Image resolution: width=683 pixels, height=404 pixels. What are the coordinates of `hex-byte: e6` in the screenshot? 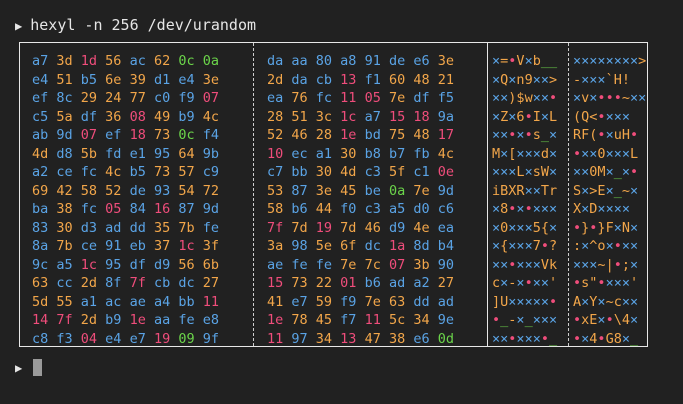 It's located at (425, 338).